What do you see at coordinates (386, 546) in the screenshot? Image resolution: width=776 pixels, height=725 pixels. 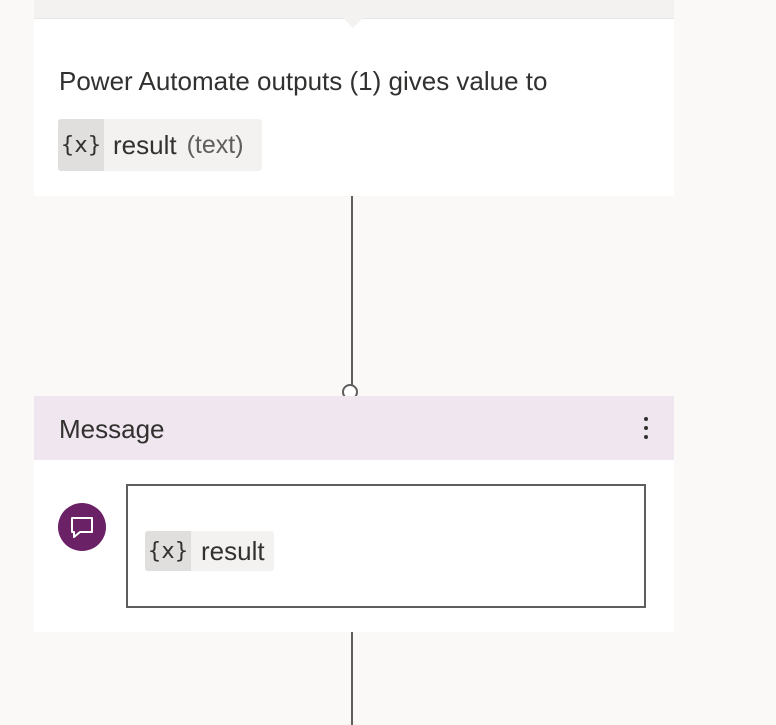 I see `message-text-editor: {x} result` at bounding box center [386, 546].